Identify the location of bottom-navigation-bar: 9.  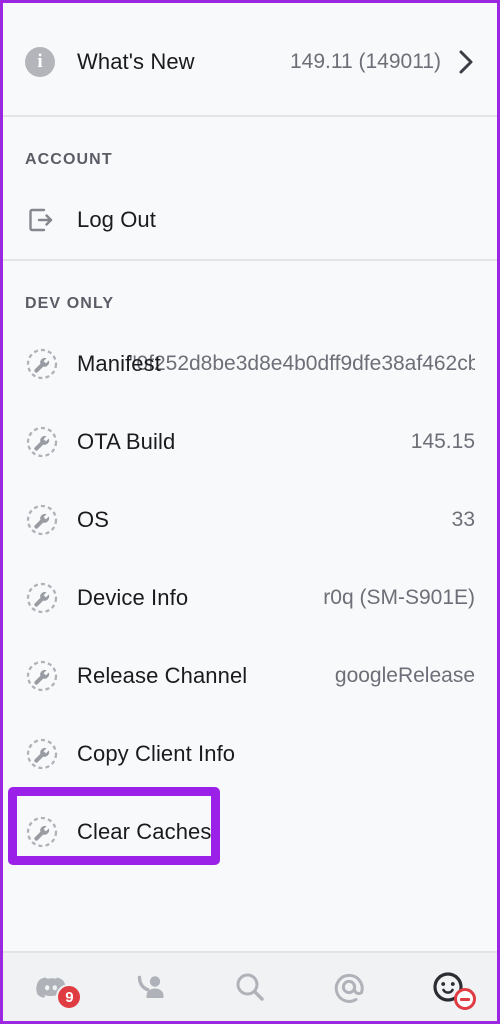
(250, 986).